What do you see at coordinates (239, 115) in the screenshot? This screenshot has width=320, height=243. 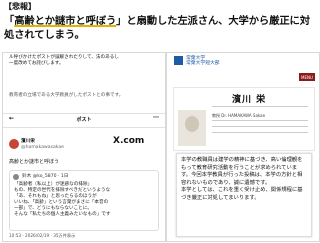 I see `faculty-title: 教授 Dr. HAMAKAWA Sakae` at bounding box center [239, 115].